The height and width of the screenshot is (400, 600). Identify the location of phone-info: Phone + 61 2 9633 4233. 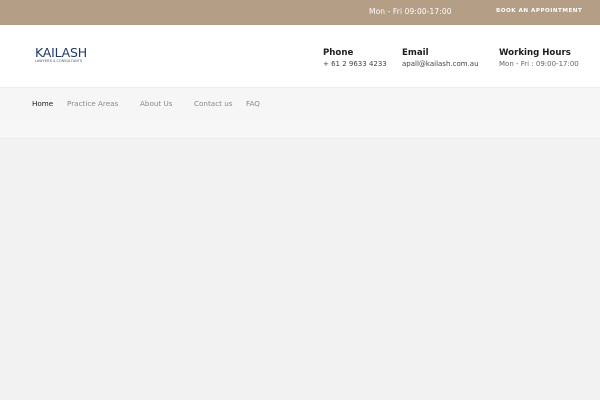
(355, 58).